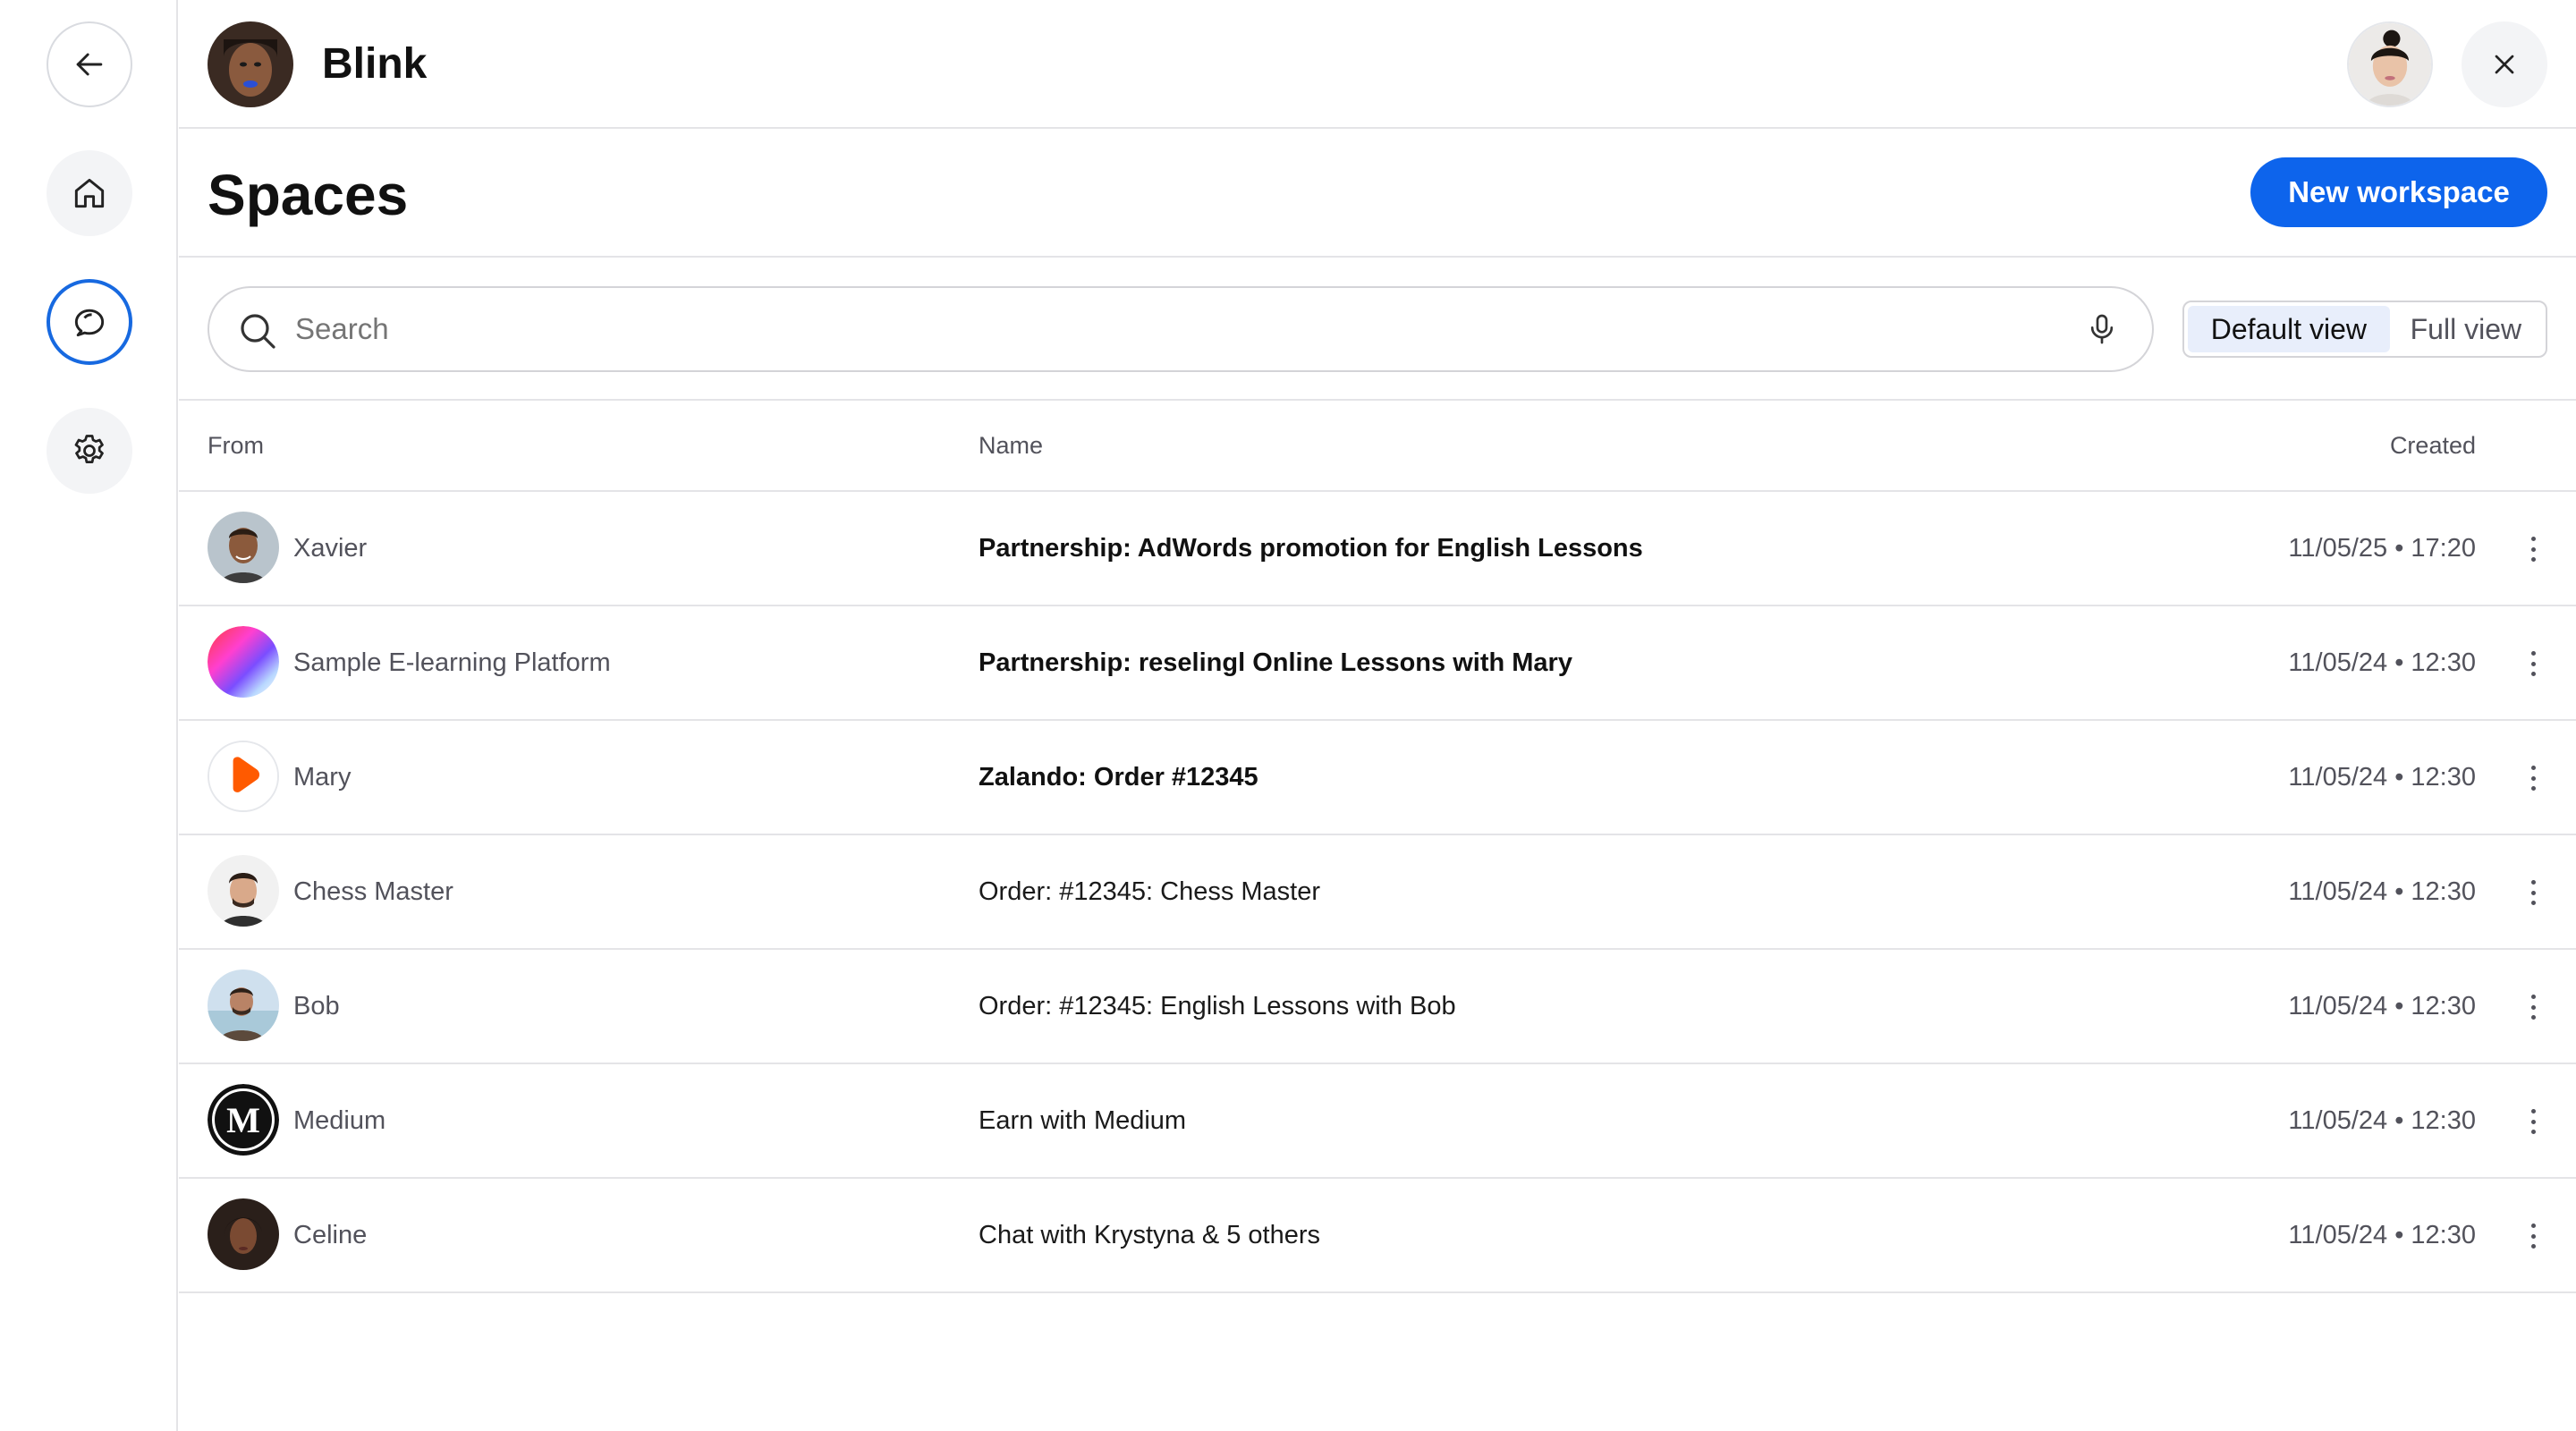 The image size is (2576, 1431). What do you see at coordinates (2433, 446) in the screenshot?
I see `column-header-created: Created` at bounding box center [2433, 446].